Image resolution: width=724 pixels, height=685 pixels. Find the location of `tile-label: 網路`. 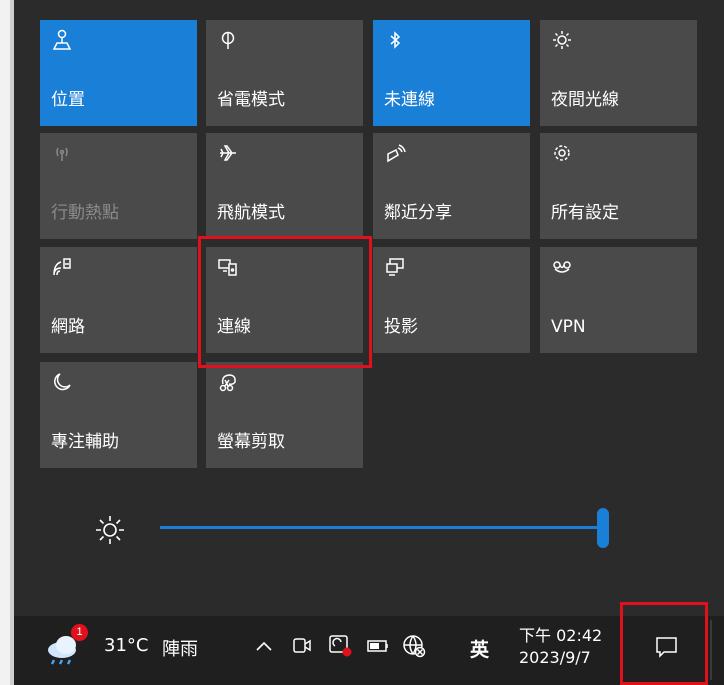

tile-label: 網路 is located at coordinates (68, 327).